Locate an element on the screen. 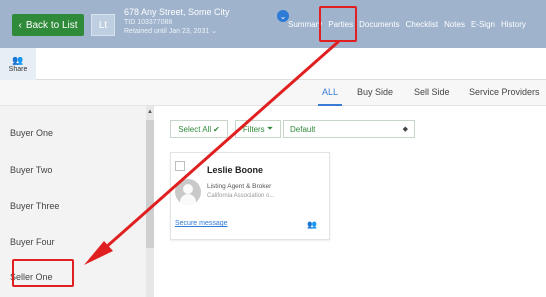 This screenshot has width=546, height=297. nav-checklist: Checklist is located at coordinates (422, 24).